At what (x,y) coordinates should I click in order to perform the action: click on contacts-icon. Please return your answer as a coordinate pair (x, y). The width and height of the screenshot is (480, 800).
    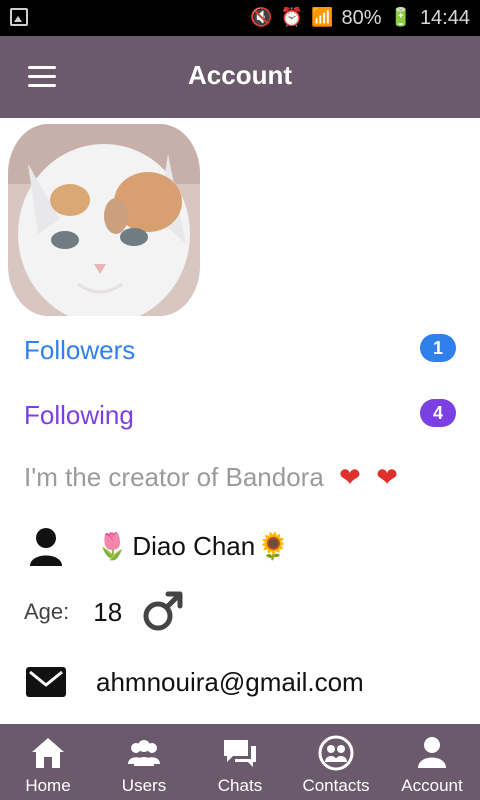
    Looking at the image, I should click on (336, 753).